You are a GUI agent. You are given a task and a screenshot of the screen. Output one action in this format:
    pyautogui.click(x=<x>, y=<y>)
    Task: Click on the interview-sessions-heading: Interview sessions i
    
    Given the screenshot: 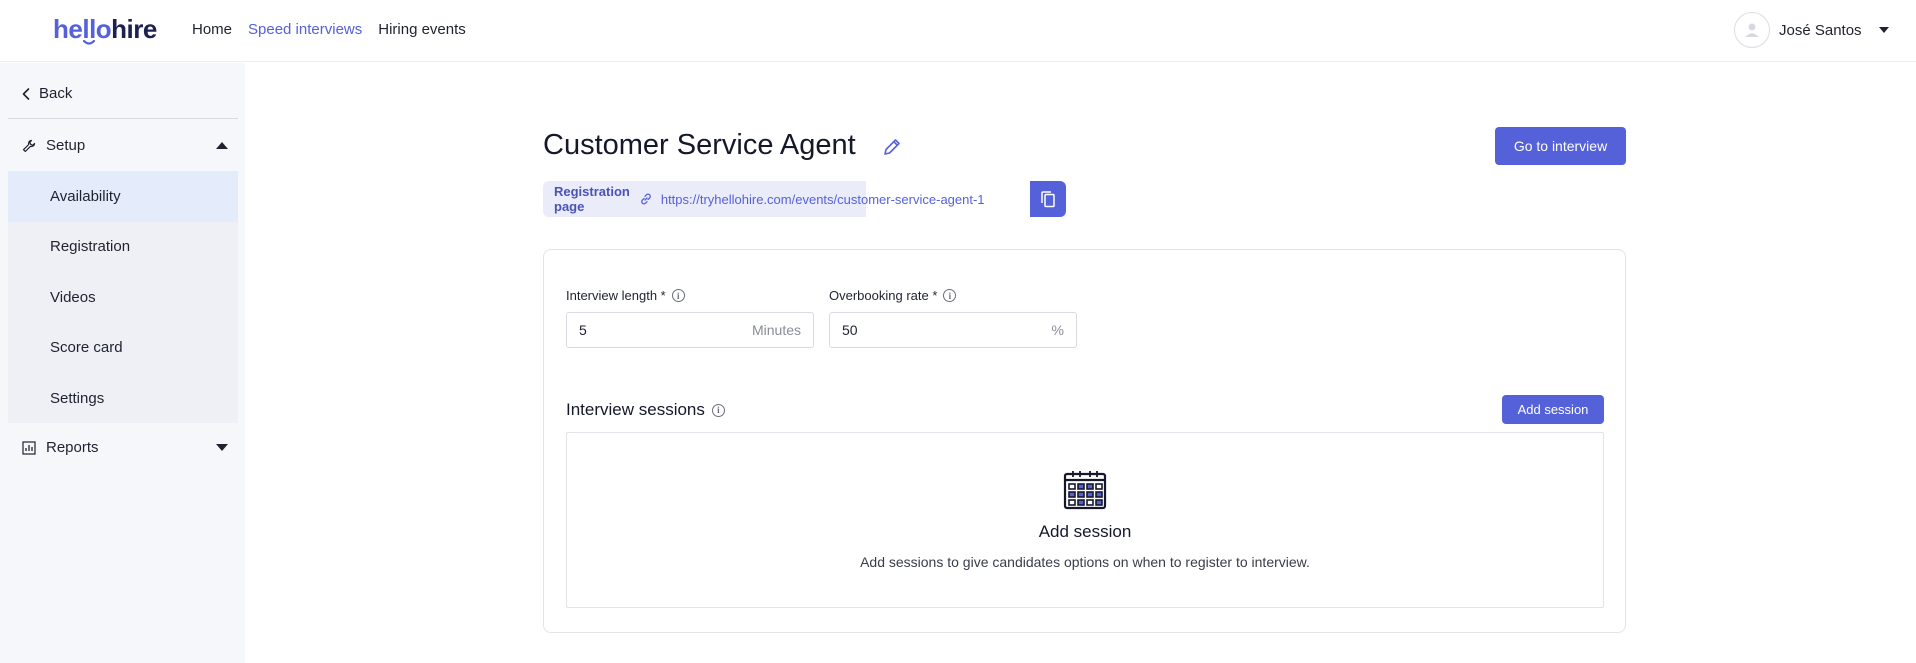 What is the action you would take?
    pyautogui.click(x=645, y=410)
    